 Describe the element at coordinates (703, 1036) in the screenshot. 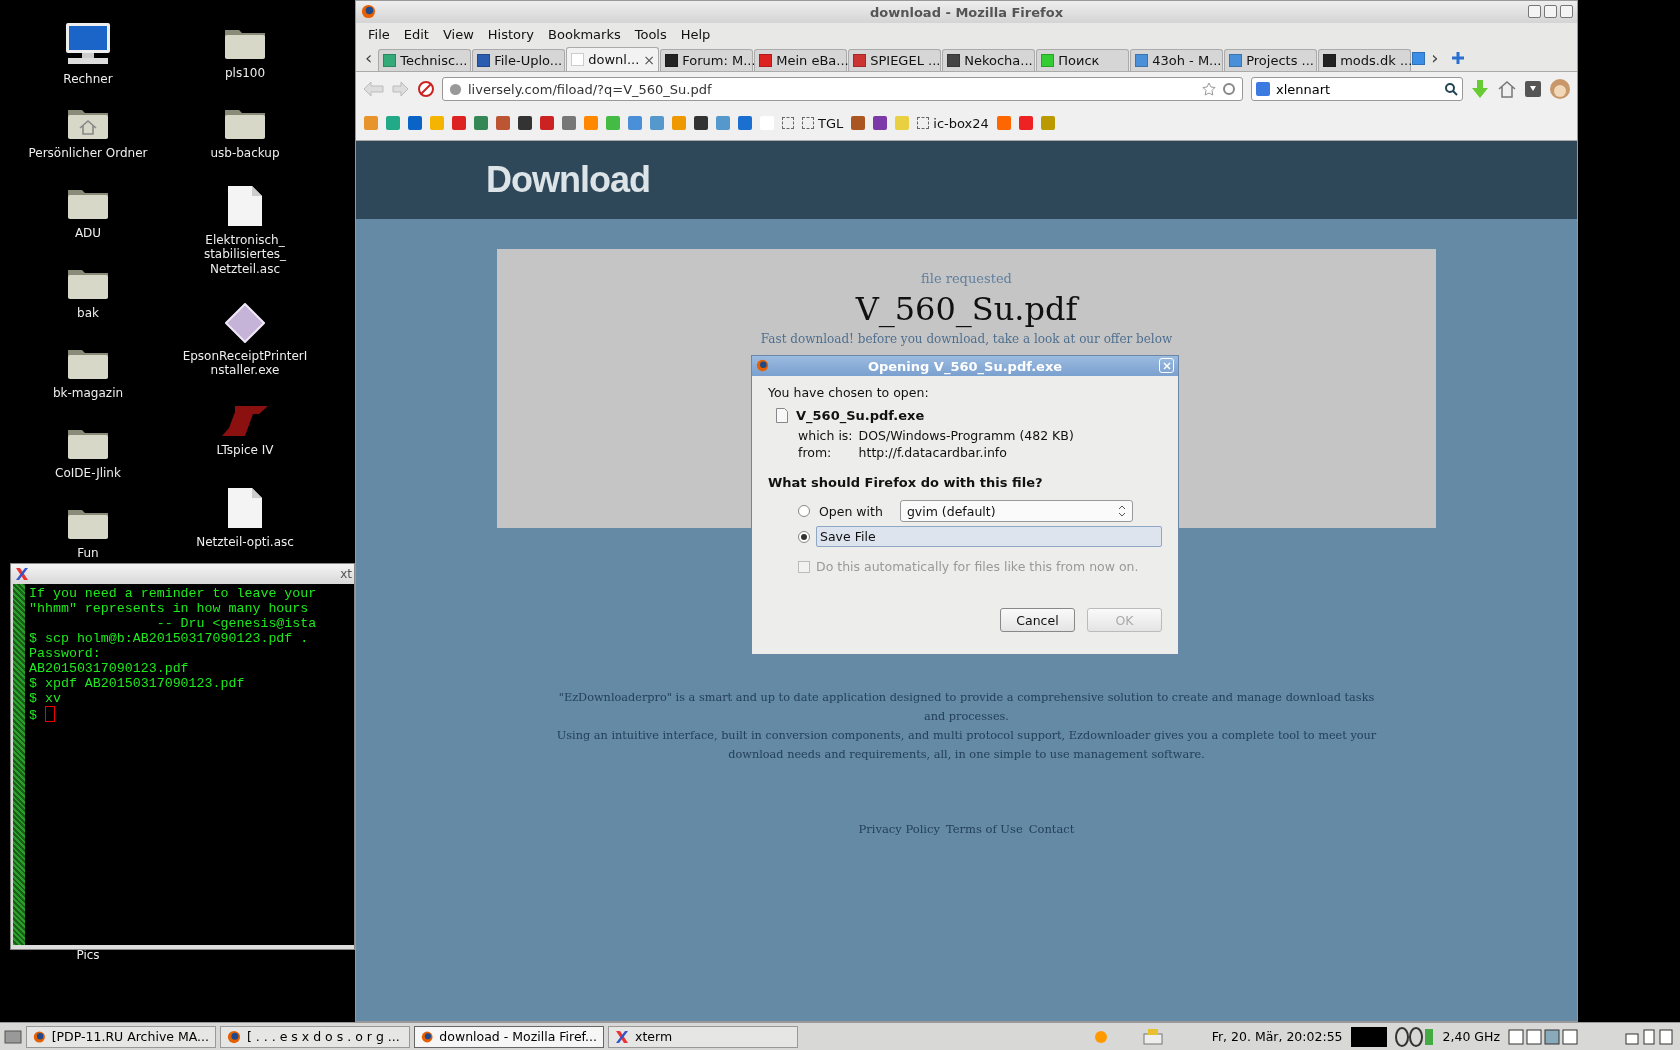

I see `taskbar-button: xterm` at that location.